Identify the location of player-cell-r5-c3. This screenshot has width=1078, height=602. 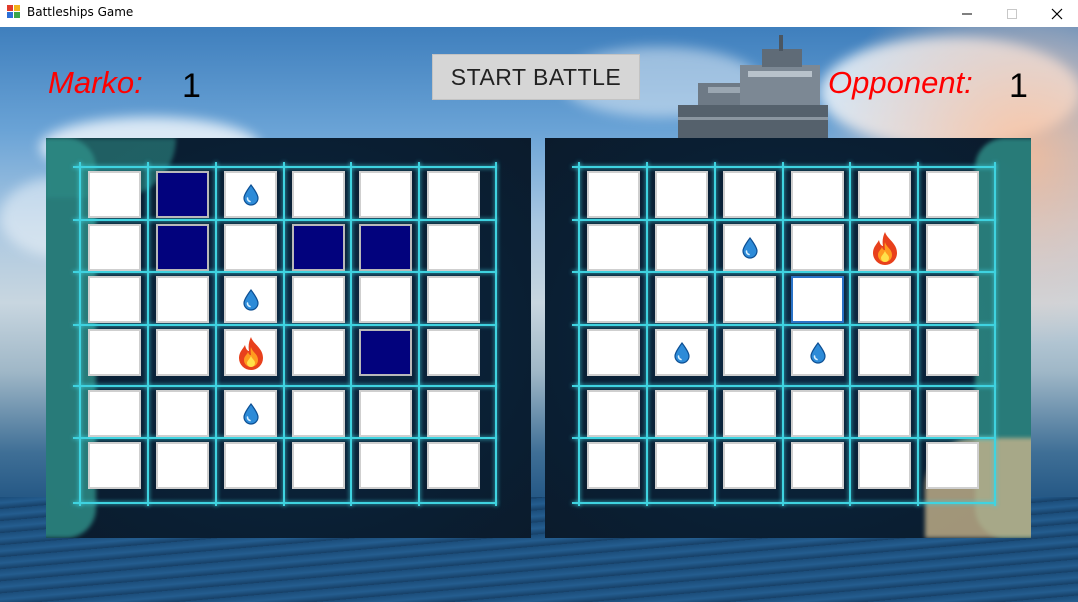
(250, 413).